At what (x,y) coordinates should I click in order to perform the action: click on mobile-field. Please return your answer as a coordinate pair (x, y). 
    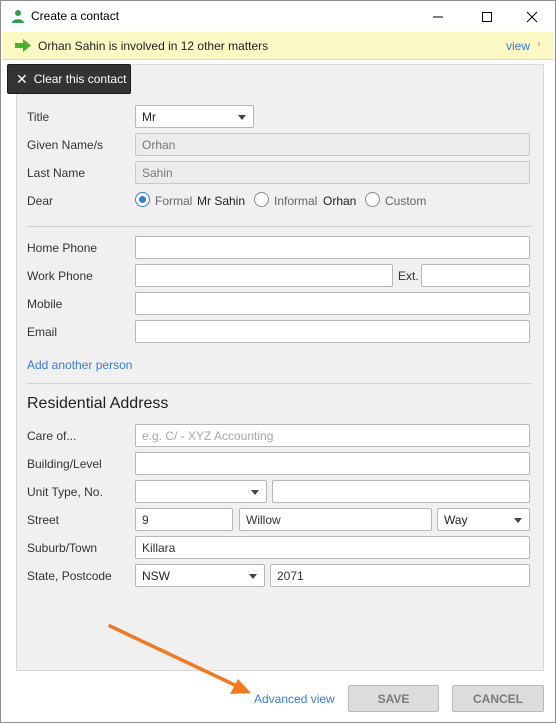
    Looking at the image, I should click on (332, 303).